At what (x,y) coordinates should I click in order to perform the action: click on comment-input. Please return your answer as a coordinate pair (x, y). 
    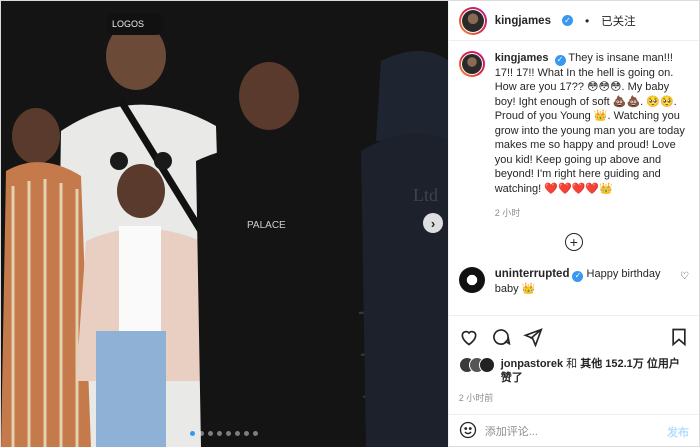
    Looking at the image, I should click on (571, 431).